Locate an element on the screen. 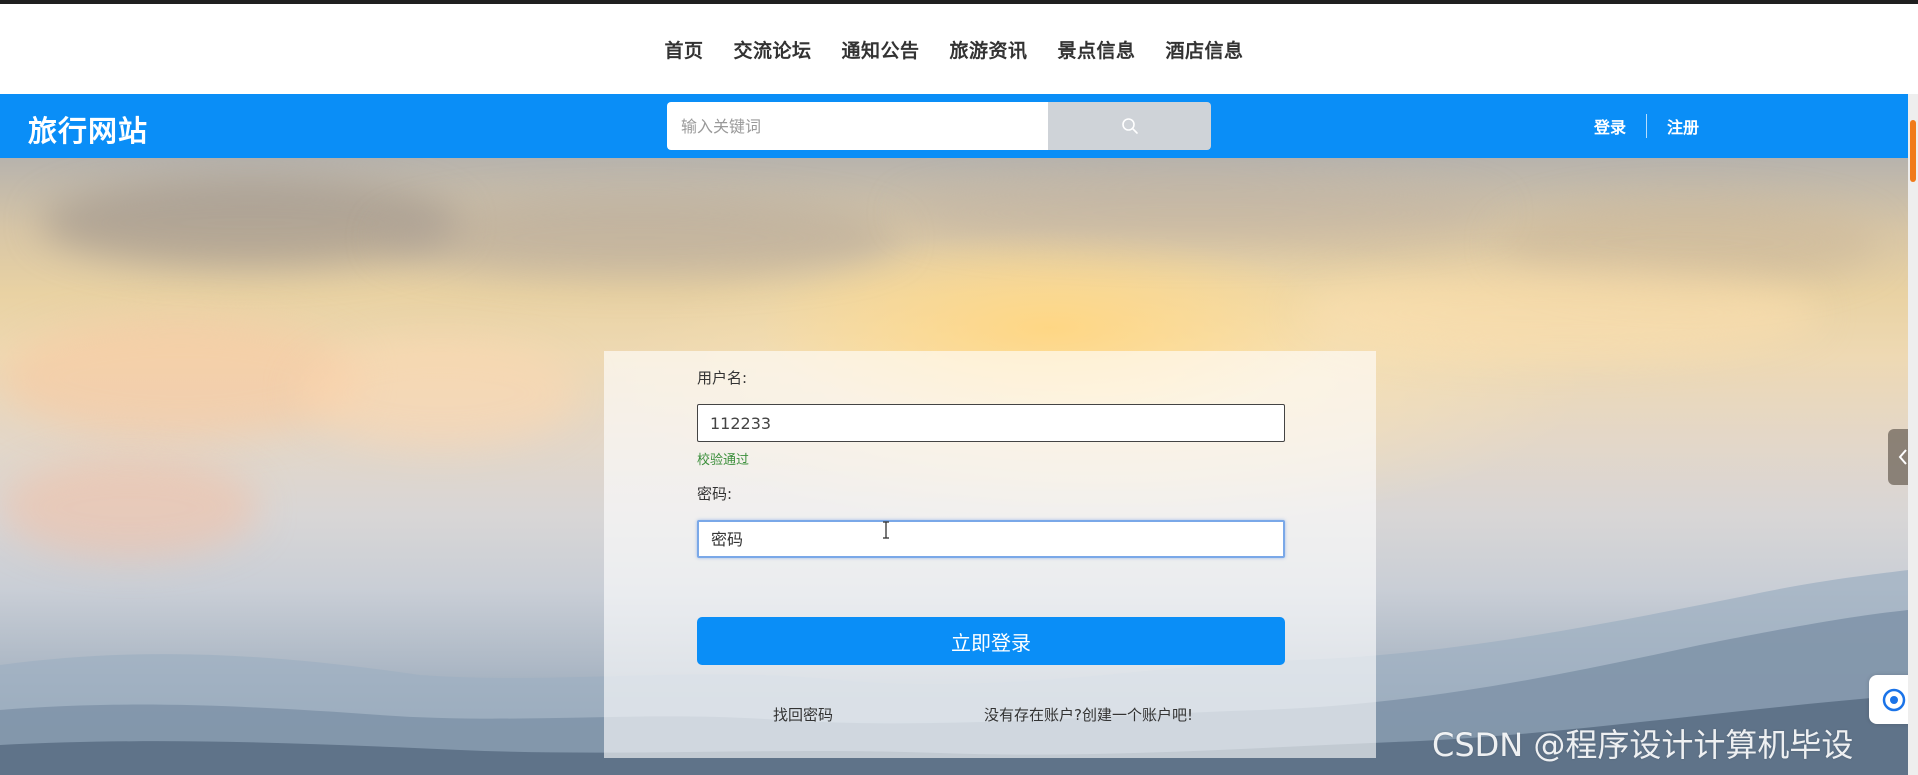 The height and width of the screenshot is (775, 1918). header-link-divider is located at coordinates (1647, 126).